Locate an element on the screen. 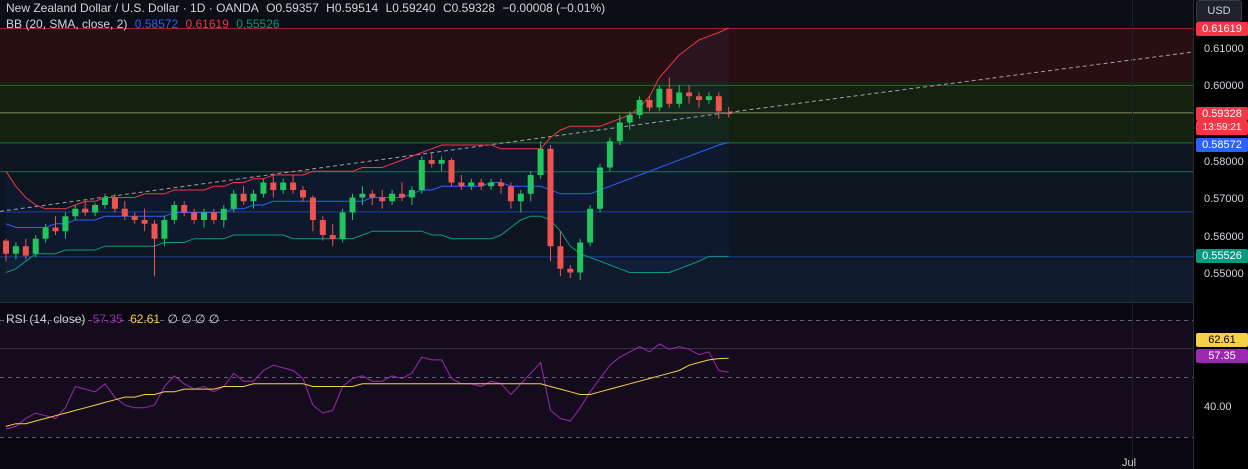 The width and height of the screenshot is (1248, 469). bb-basis-tag: 0.58572 is located at coordinates (1222, 145).